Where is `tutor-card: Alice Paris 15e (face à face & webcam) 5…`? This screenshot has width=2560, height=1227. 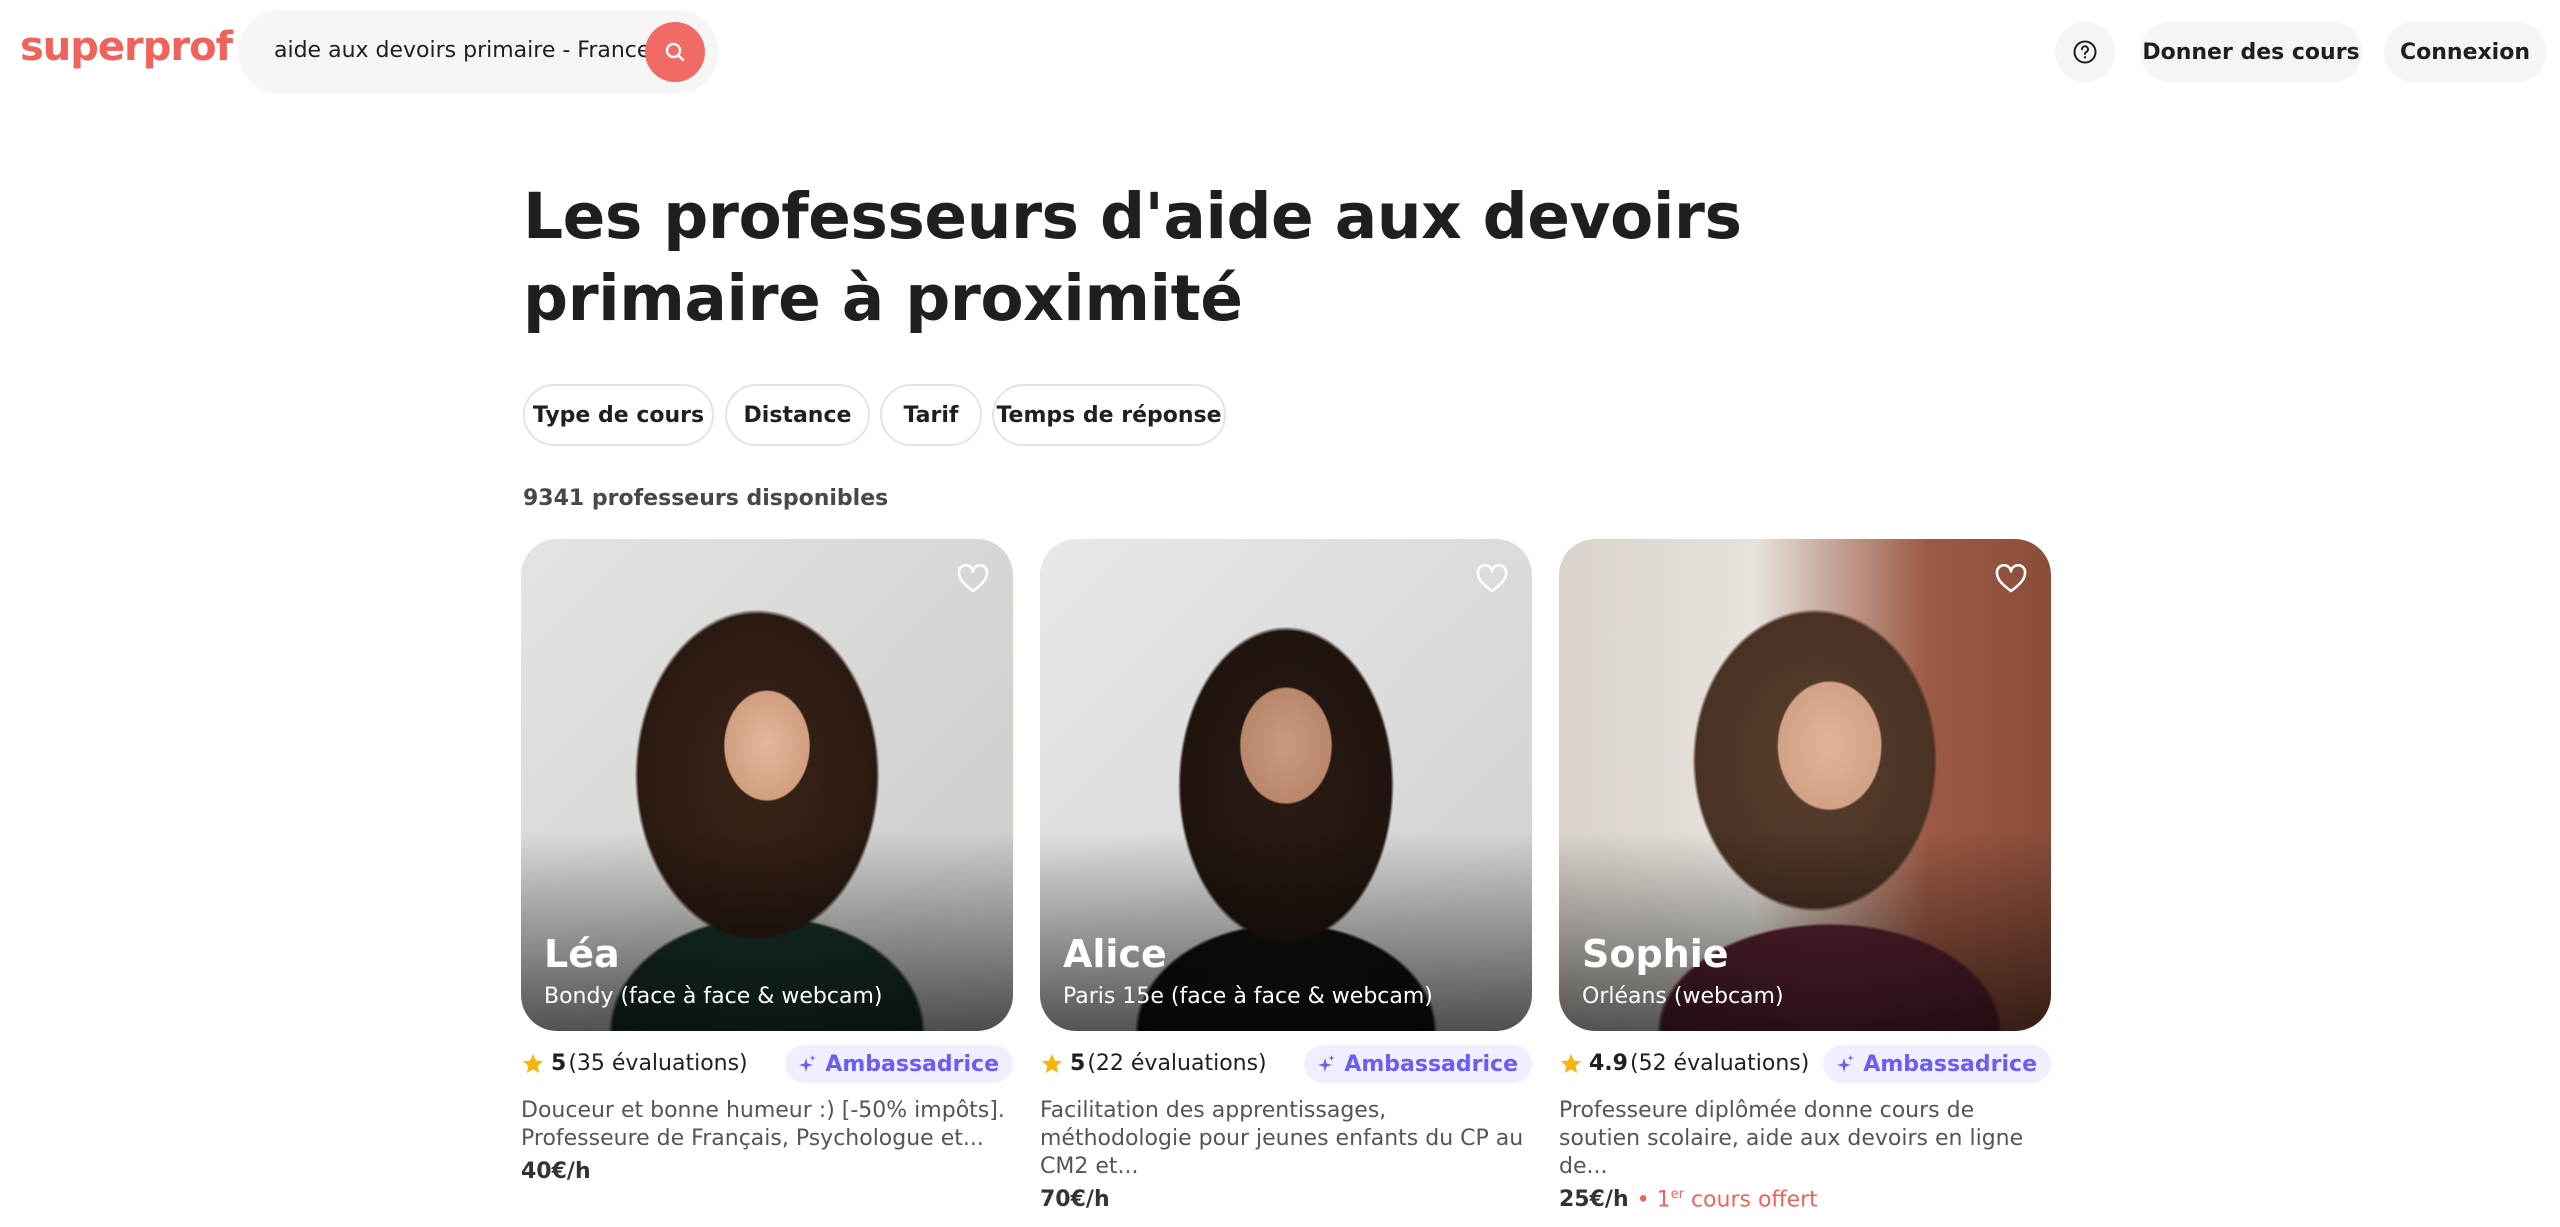 tutor-card: Alice Paris 15e (face à face & webcam) 5… is located at coordinates (1286, 875).